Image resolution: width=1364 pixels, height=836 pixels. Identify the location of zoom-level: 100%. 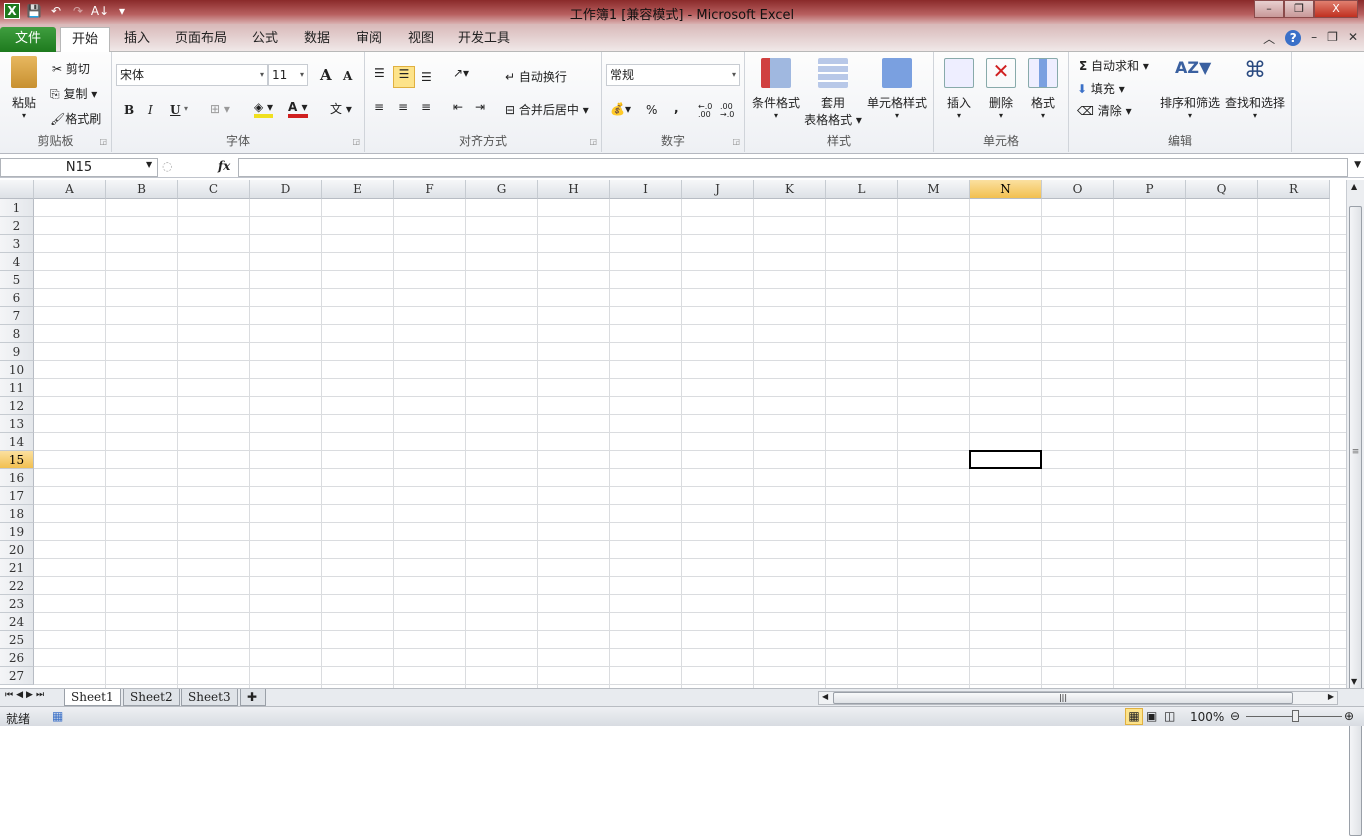
(1207, 717).